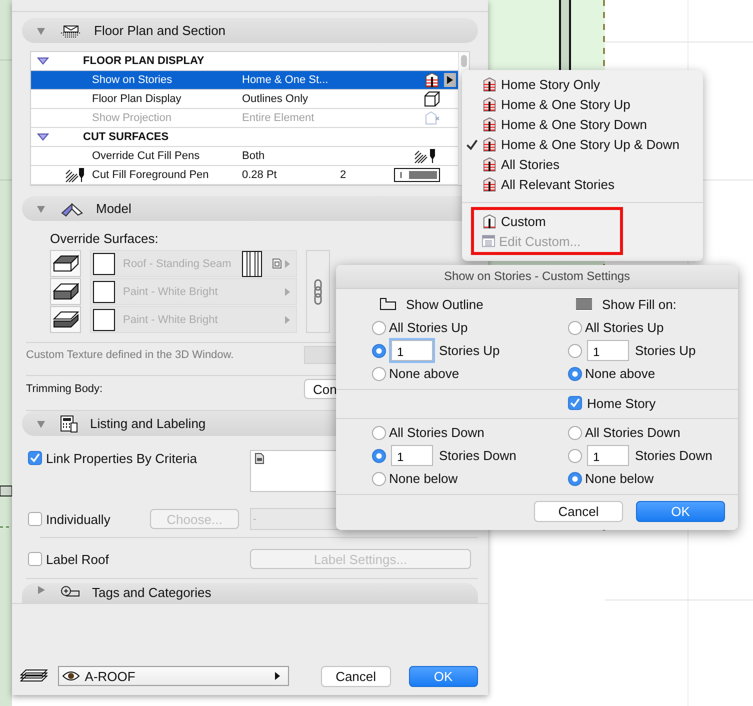 The image size is (753, 706). Describe the element at coordinates (65, 389) in the screenshot. I see `trimming-body-label: Trimming Body:` at that location.